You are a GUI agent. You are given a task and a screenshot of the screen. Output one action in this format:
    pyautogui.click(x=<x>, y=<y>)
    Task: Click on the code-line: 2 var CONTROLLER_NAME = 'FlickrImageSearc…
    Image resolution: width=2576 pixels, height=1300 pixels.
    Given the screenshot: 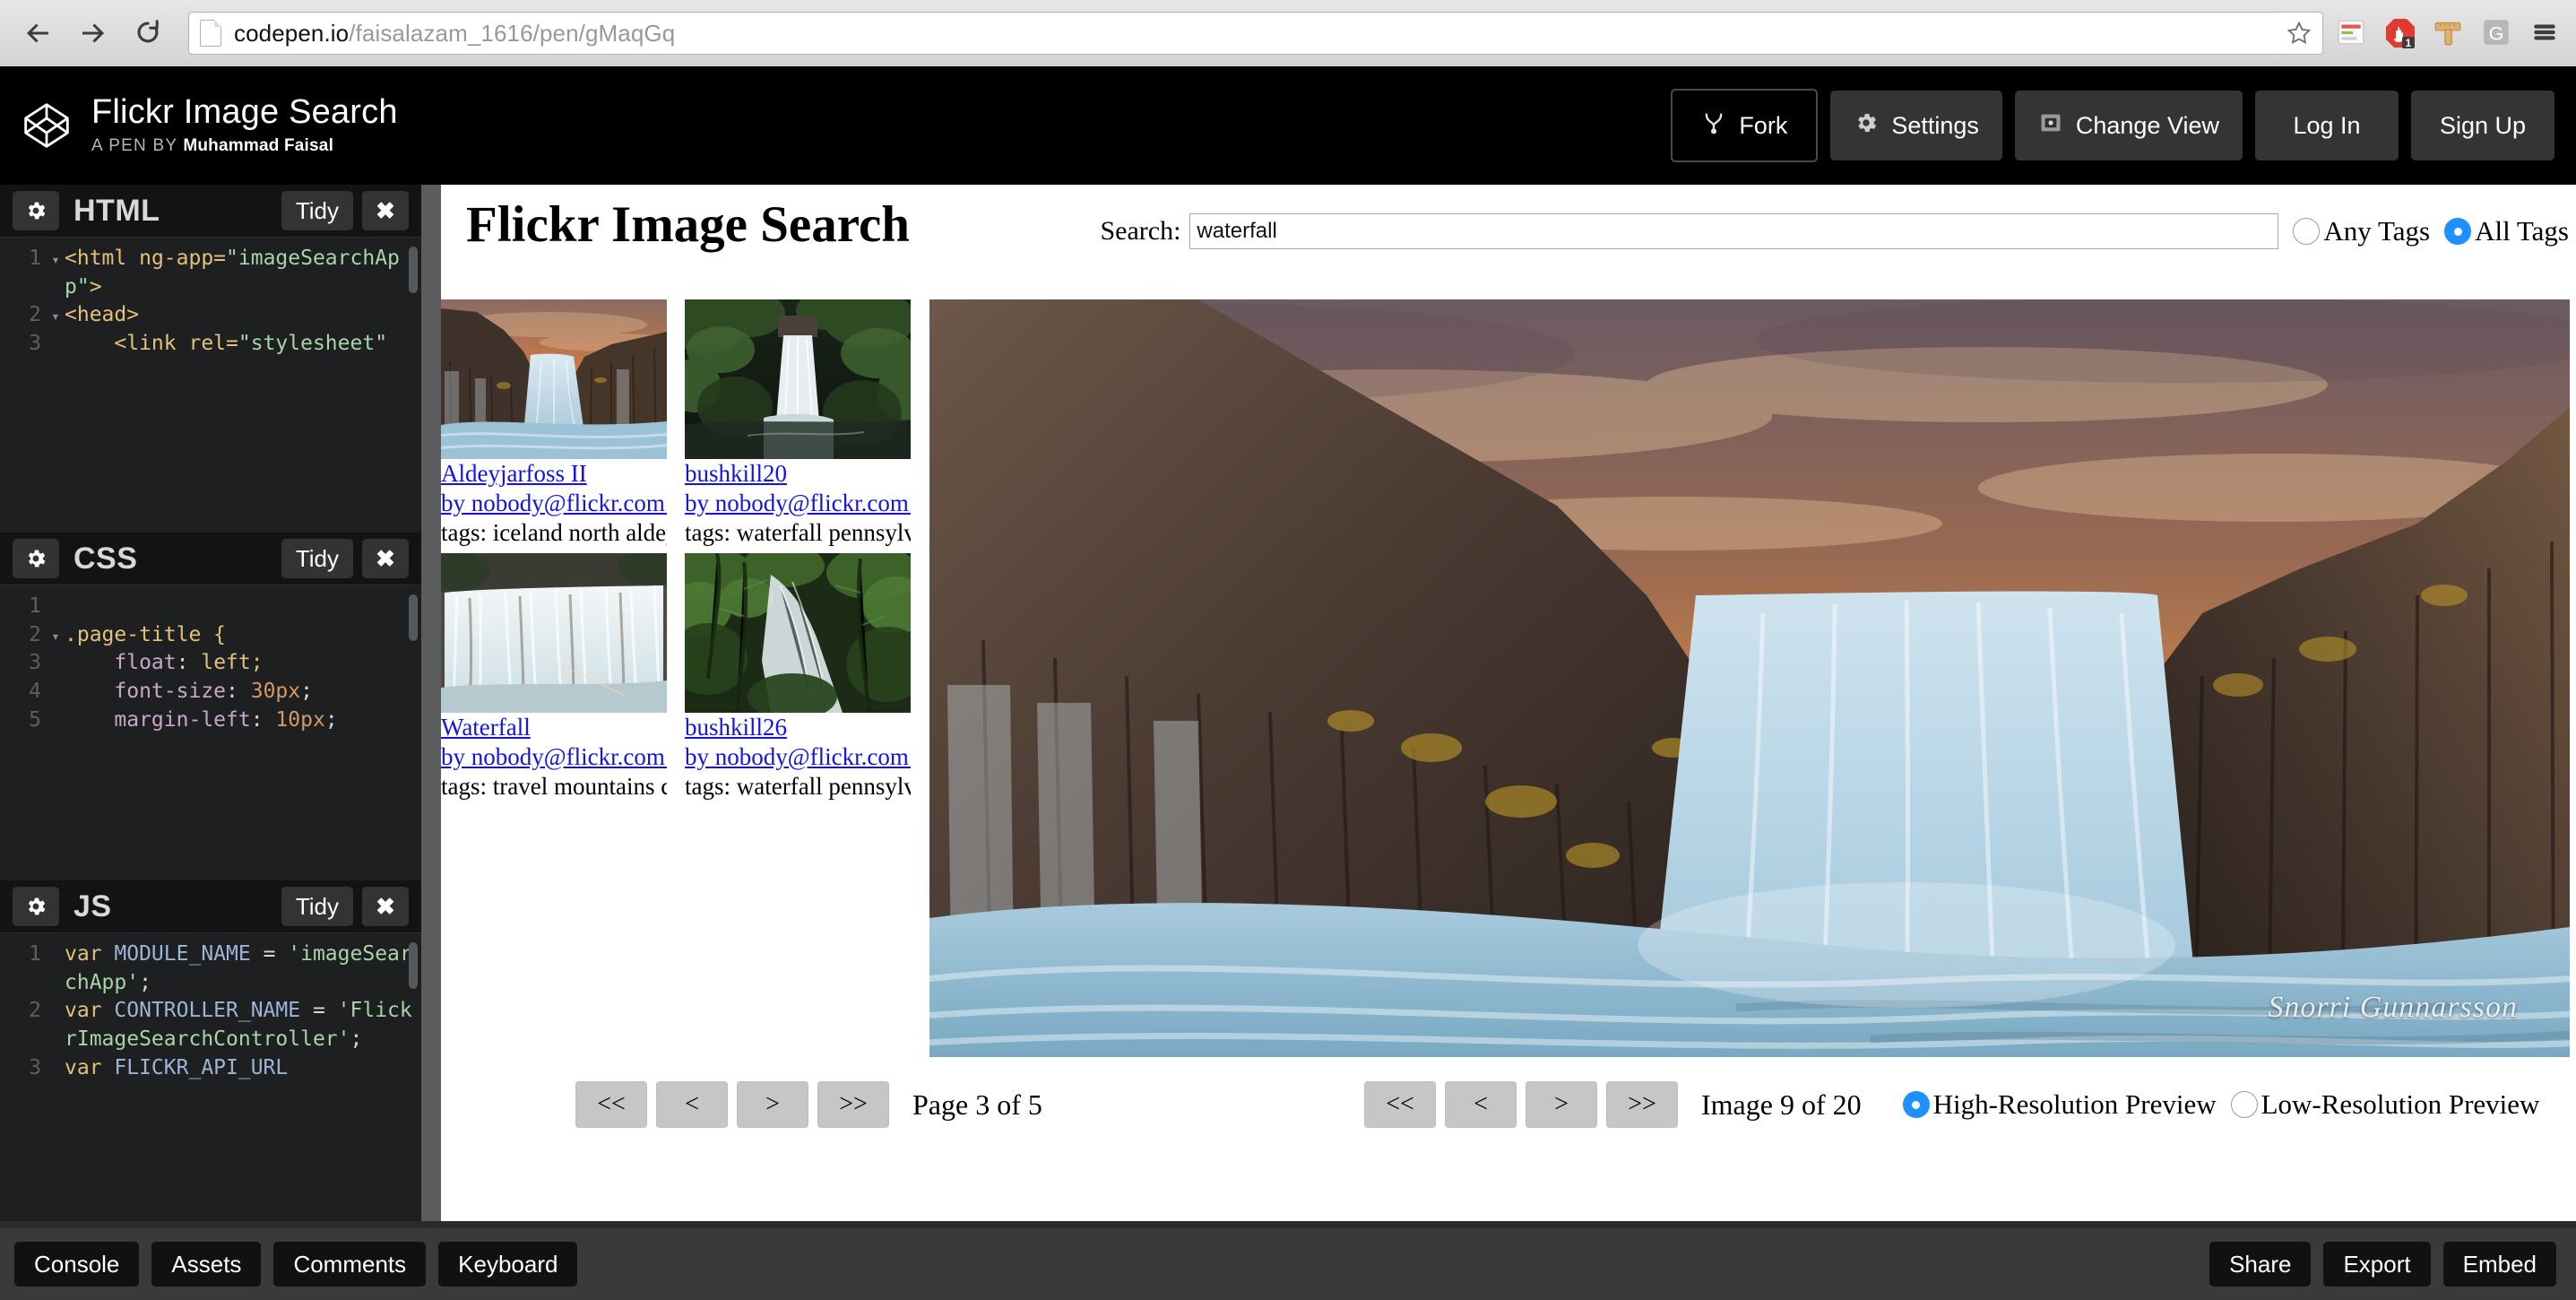 What is the action you would take?
    pyautogui.click(x=210, y=1025)
    